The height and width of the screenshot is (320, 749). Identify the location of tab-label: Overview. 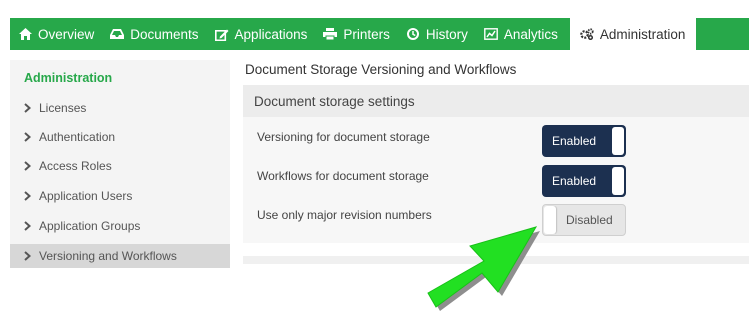
(66, 34).